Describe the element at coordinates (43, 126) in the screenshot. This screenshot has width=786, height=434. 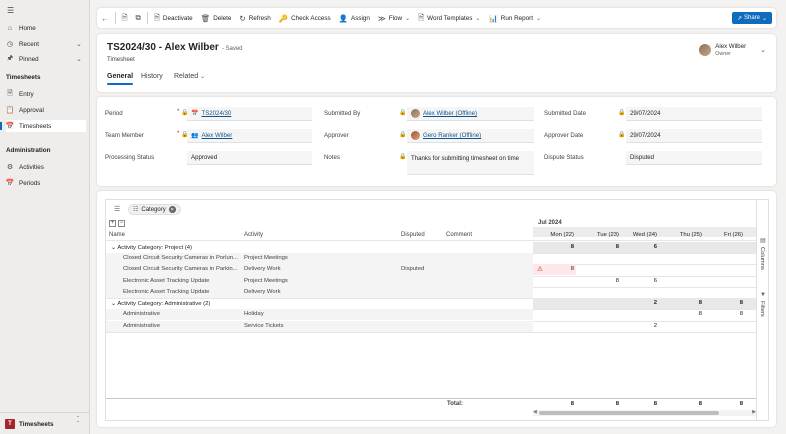
I see `sidebar-item-timesheets: 📅 Timesheets` at that location.